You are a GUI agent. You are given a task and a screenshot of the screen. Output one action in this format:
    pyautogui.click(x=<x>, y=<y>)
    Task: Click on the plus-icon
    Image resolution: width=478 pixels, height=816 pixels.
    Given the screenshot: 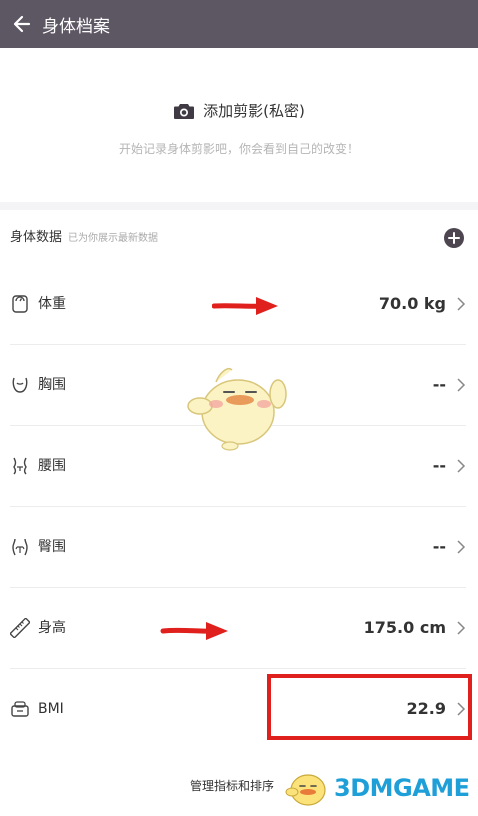 What is the action you would take?
    pyautogui.click(x=454, y=238)
    